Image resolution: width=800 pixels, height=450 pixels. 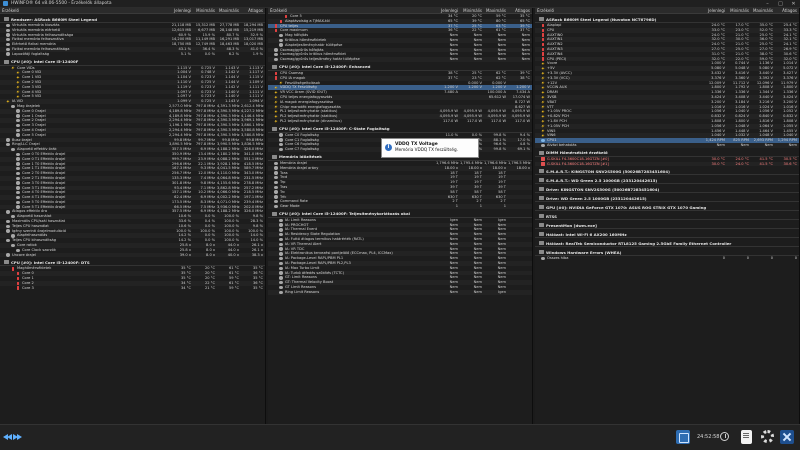 I want to click on sensor-value: 99.8 %, so click(x=499, y=149).